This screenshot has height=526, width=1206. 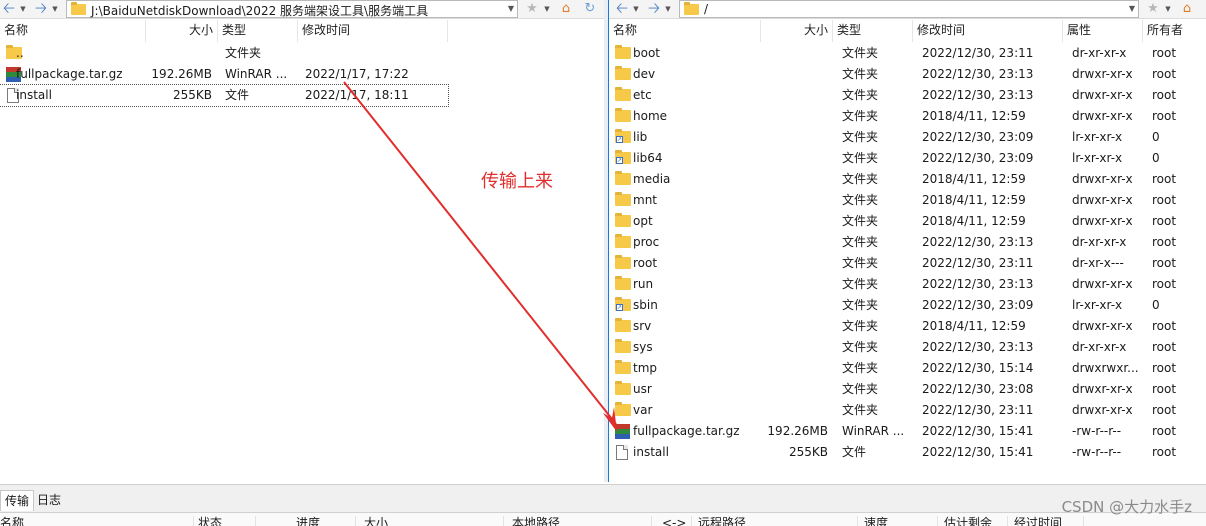 What do you see at coordinates (797, 431) in the screenshot?
I see `file-size: 192.26MB` at bounding box center [797, 431].